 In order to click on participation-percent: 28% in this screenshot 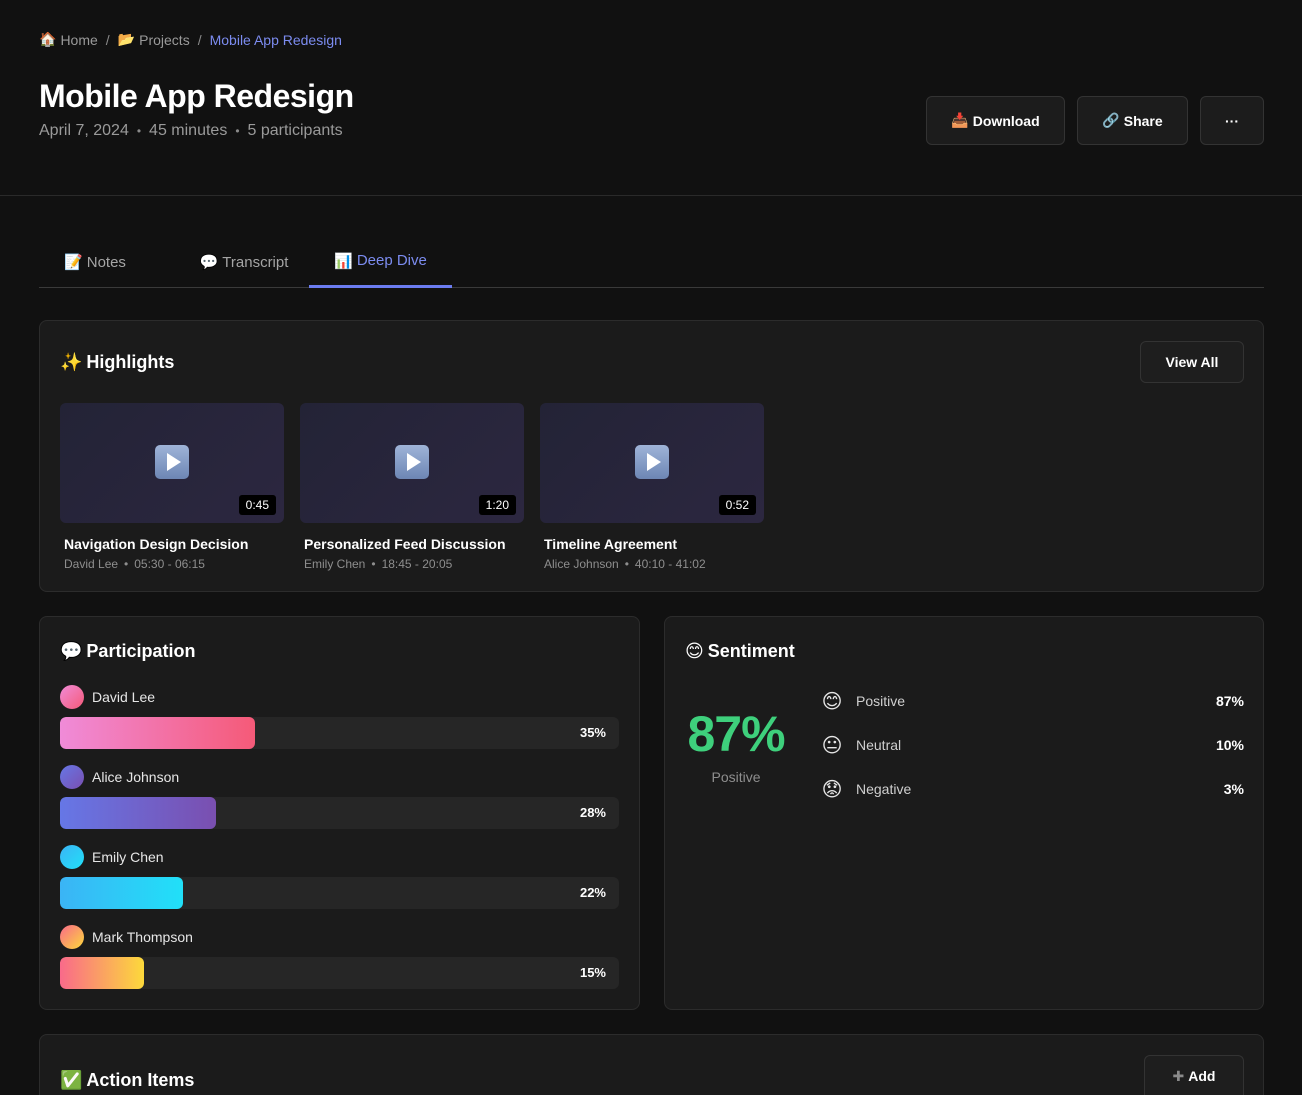, I will do `click(592, 812)`.